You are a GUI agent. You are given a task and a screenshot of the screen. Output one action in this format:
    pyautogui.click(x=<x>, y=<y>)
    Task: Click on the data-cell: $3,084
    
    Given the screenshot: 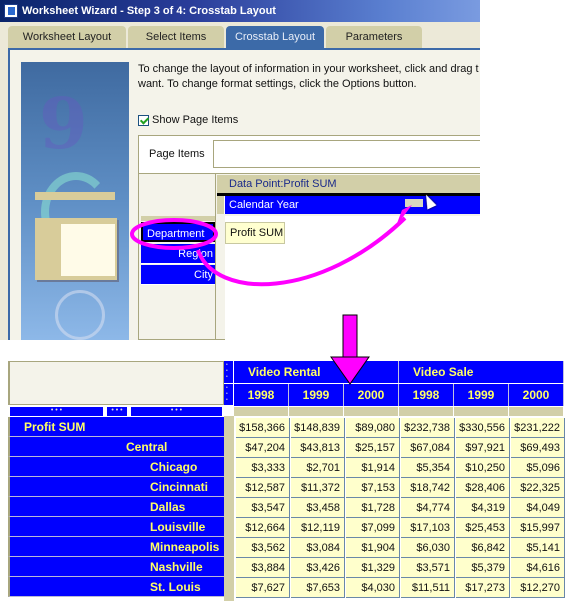 What is the action you would take?
    pyautogui.click(x=318, y=548)
    